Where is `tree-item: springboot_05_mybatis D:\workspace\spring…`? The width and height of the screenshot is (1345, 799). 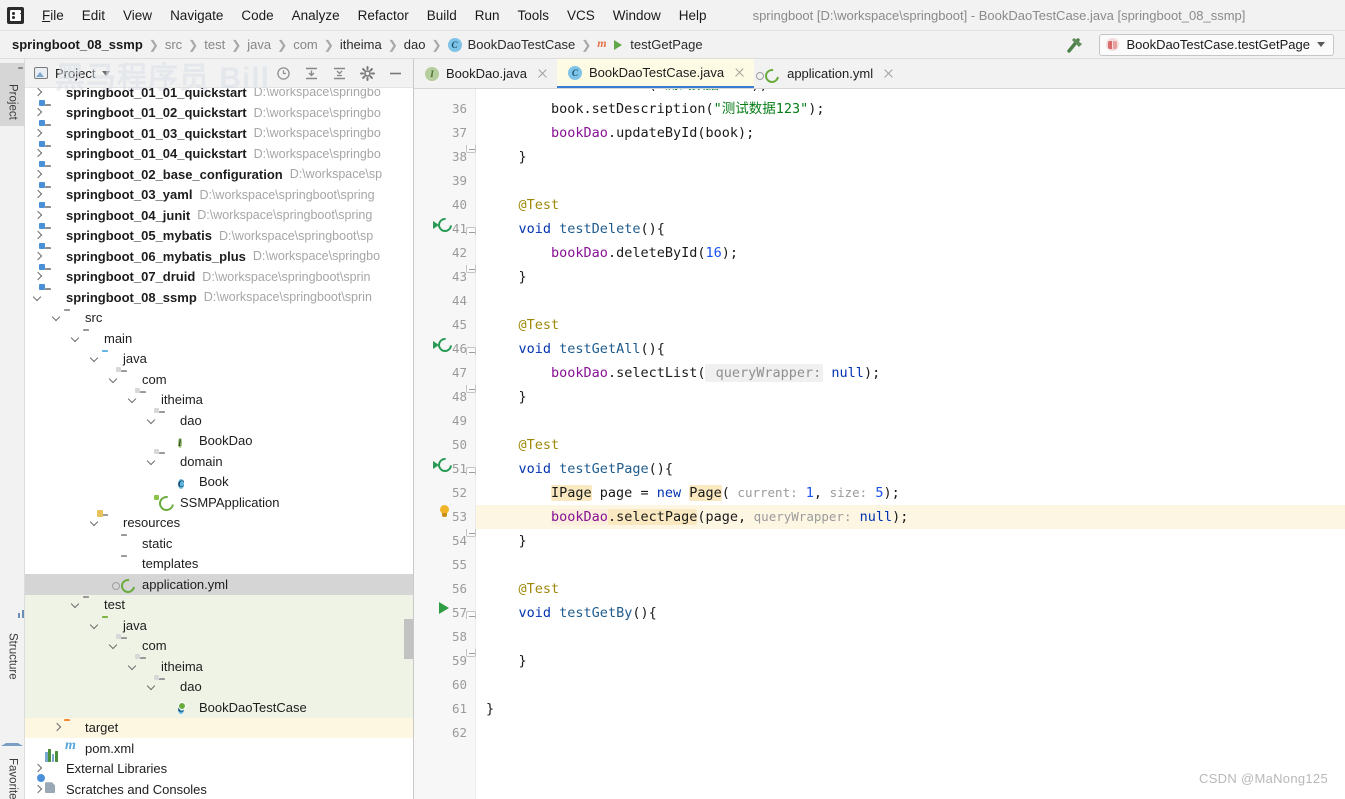 tree-item: springboot_05_mybatis D:\workspace\spring… is located at coordinates (219, 236).